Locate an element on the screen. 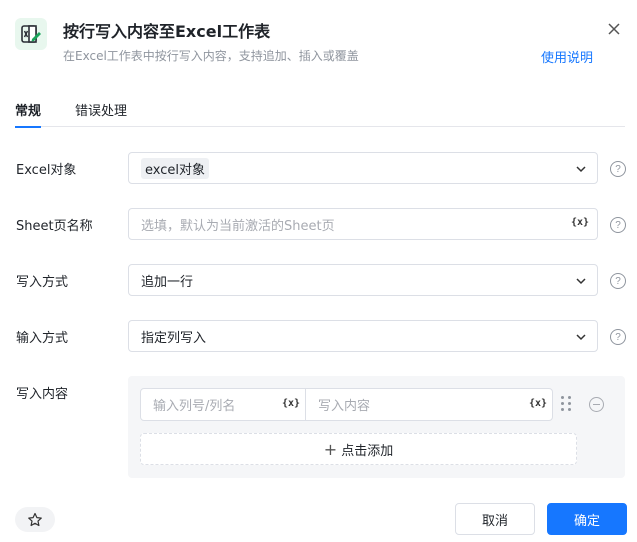 This screenshot has width=637, height=542. sheet-name-label: Sheet页名称 is located at coordinates (54, 226).